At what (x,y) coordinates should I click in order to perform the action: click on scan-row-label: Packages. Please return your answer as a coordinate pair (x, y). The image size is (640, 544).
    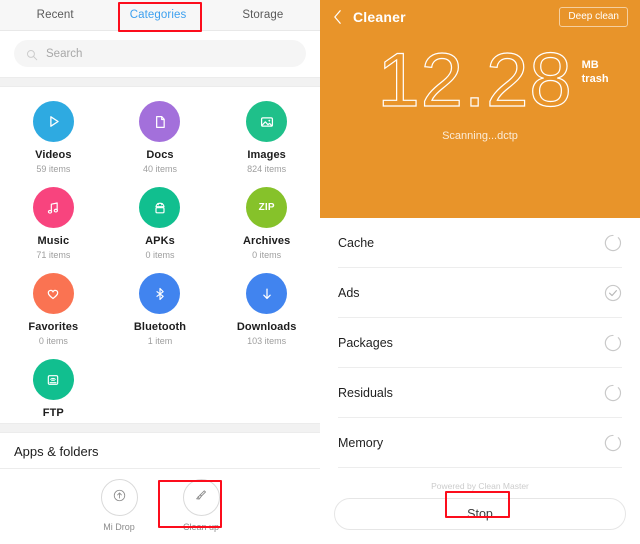
    Looking at the image, I should click on (365, 342).